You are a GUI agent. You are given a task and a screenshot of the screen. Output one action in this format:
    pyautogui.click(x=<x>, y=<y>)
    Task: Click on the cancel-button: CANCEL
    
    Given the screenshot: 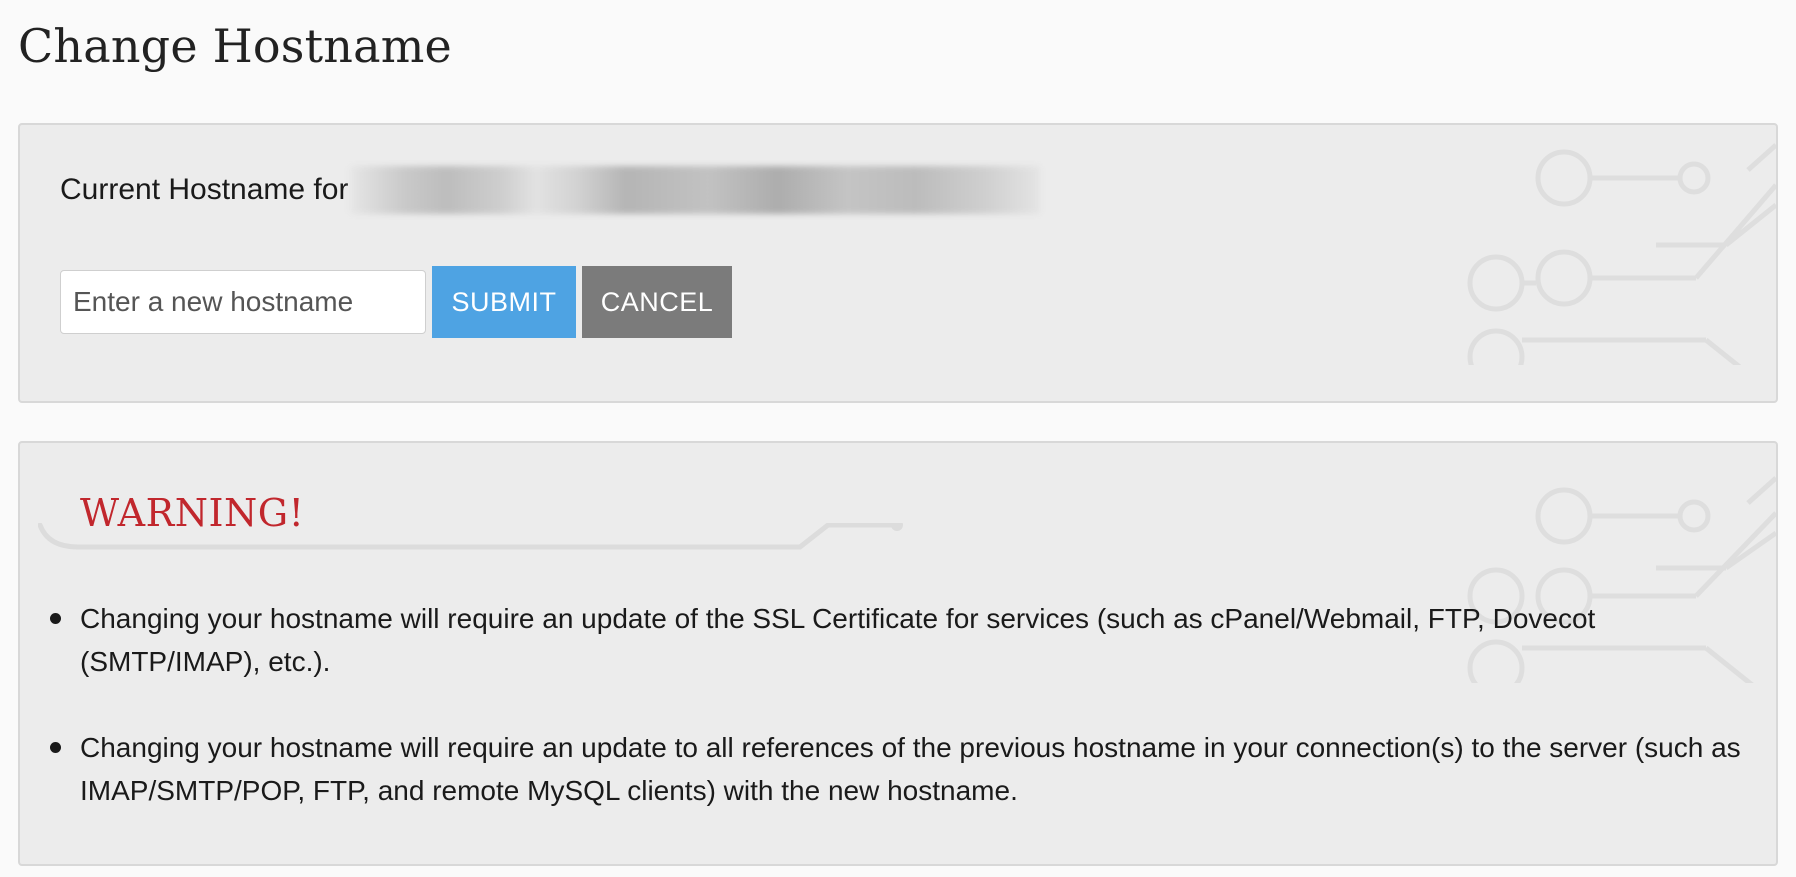 What is the action you would take?
    pyautogui.click(x=657, y=302)
    